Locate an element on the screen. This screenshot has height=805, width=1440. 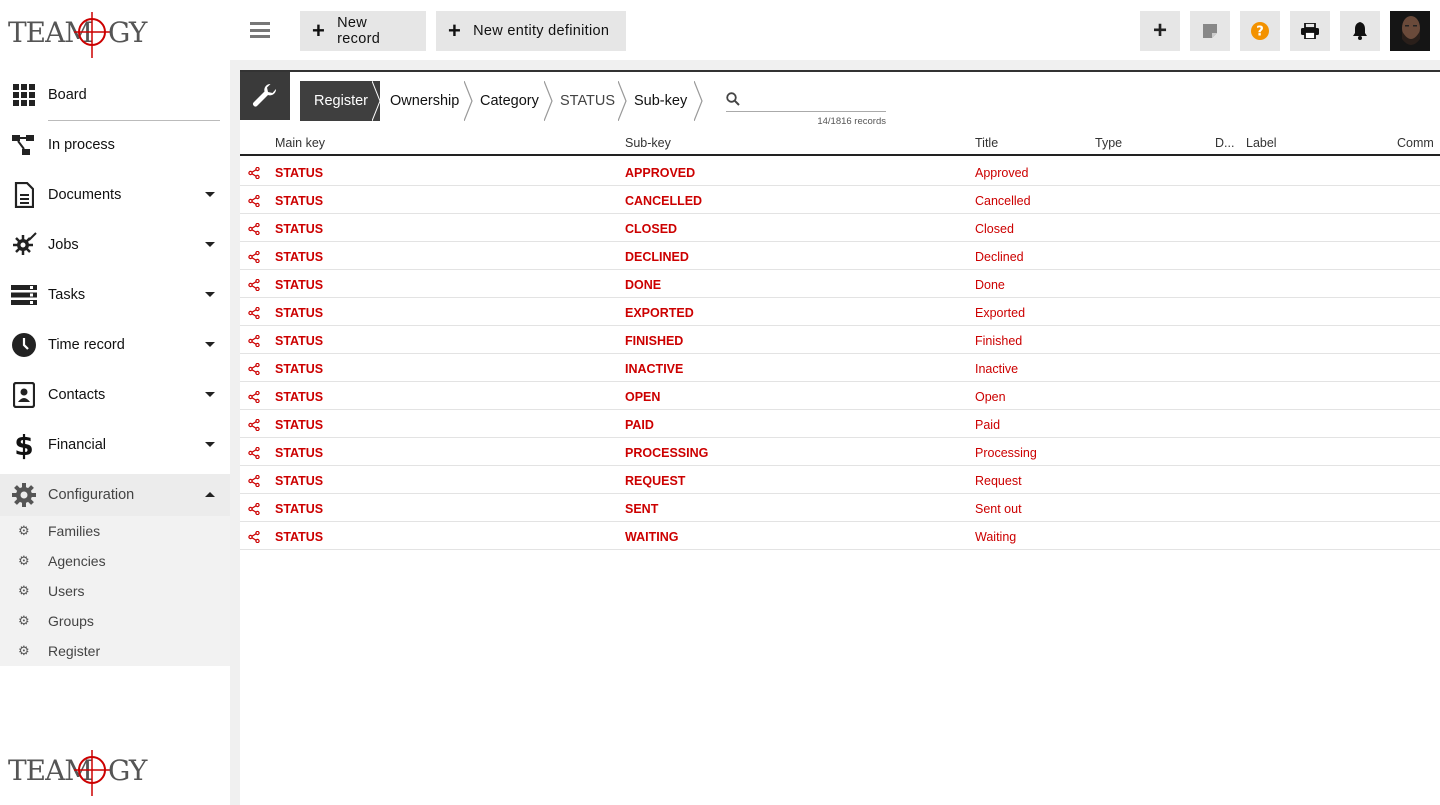
column-header-label: Label is located at coordinates (1261, 143).